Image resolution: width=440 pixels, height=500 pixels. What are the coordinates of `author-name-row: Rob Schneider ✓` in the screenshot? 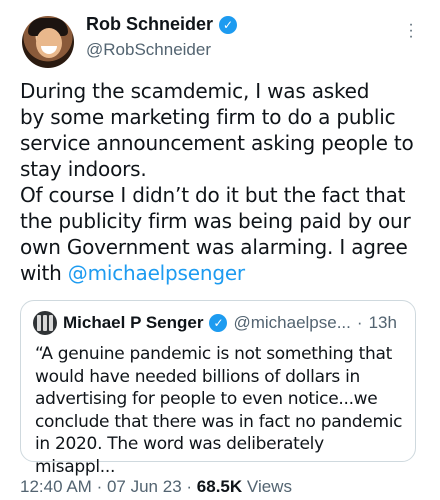 It's located at (162, 24).